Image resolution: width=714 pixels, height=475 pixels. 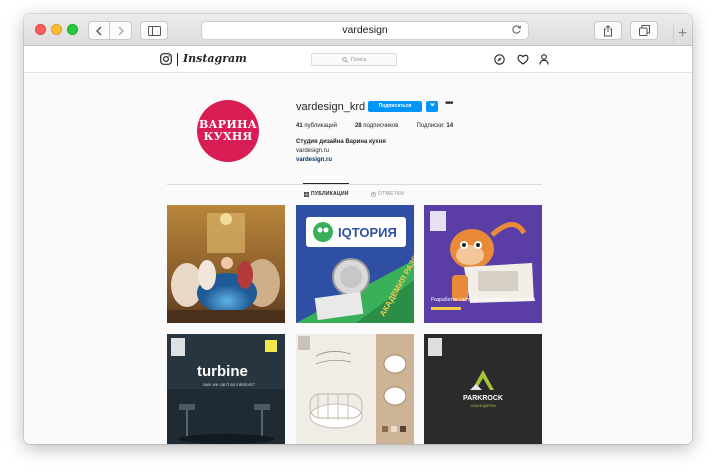 I want to click on share-icon, so click(x=608, y=30).